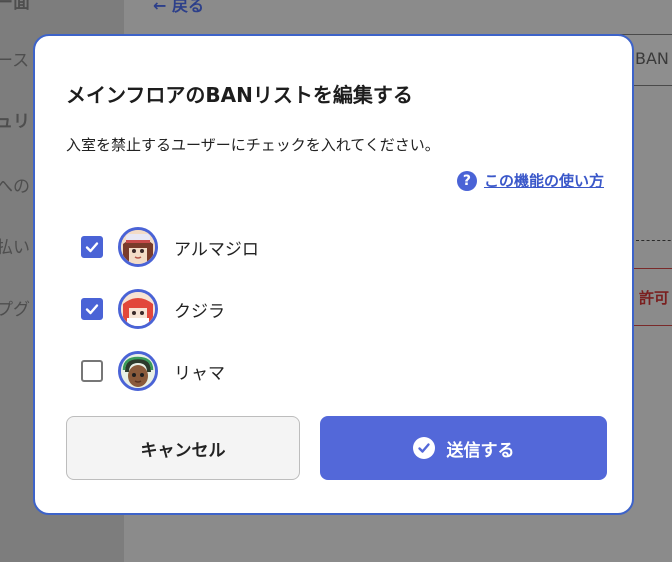 The width and height of the screenshot is (672, 562). Describe the element at coordinates (15, 248) in the screenshot. I see `sidebar-item-fragment: 払い` at that location.